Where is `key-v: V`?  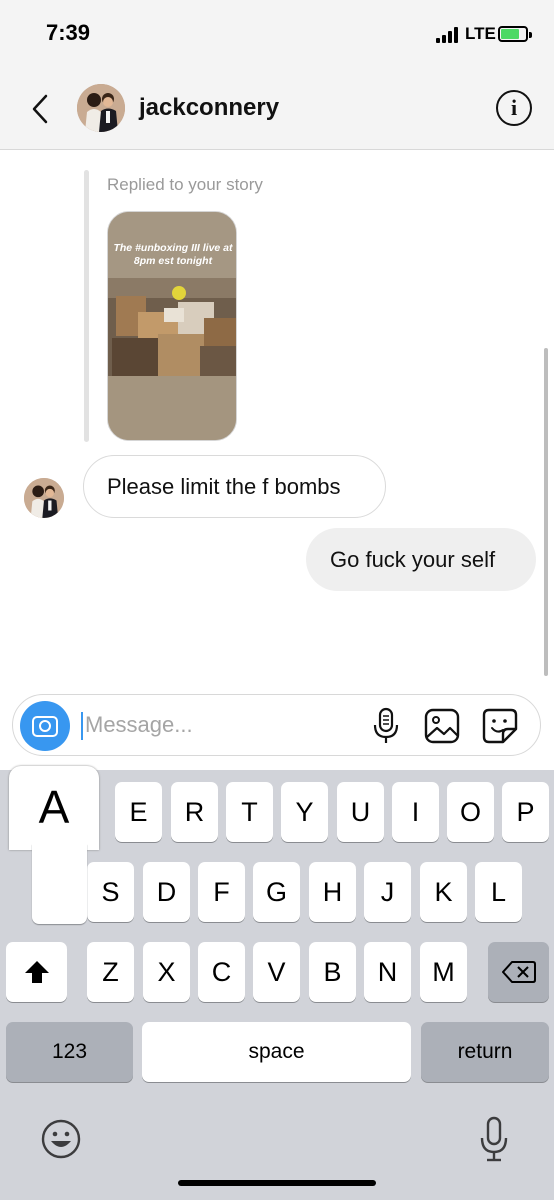
key-v: V is located at coordinates (276, 972).